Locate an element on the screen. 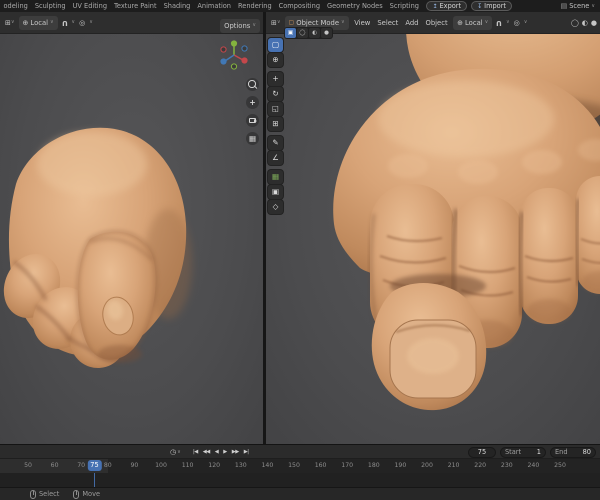 The image size is (600, 500). scene-icon: ▤ is located at coordinates (564, 6).